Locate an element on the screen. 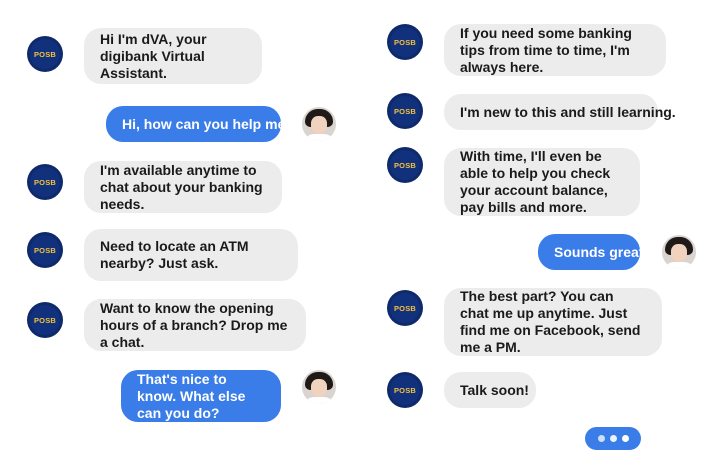 This screenshot has width=720, height=476. typing-indicator is located at coordinates (613, 438).